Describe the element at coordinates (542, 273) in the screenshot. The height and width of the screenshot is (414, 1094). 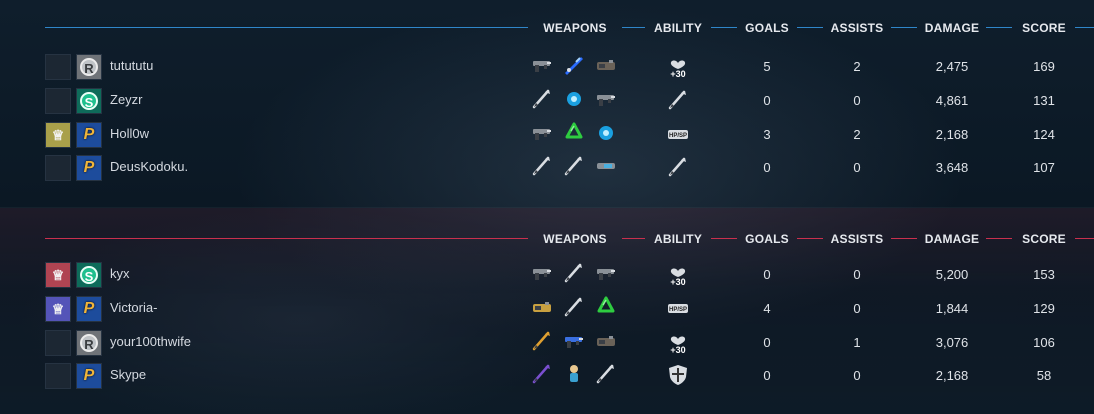
I see `rifle-icon` at that location.